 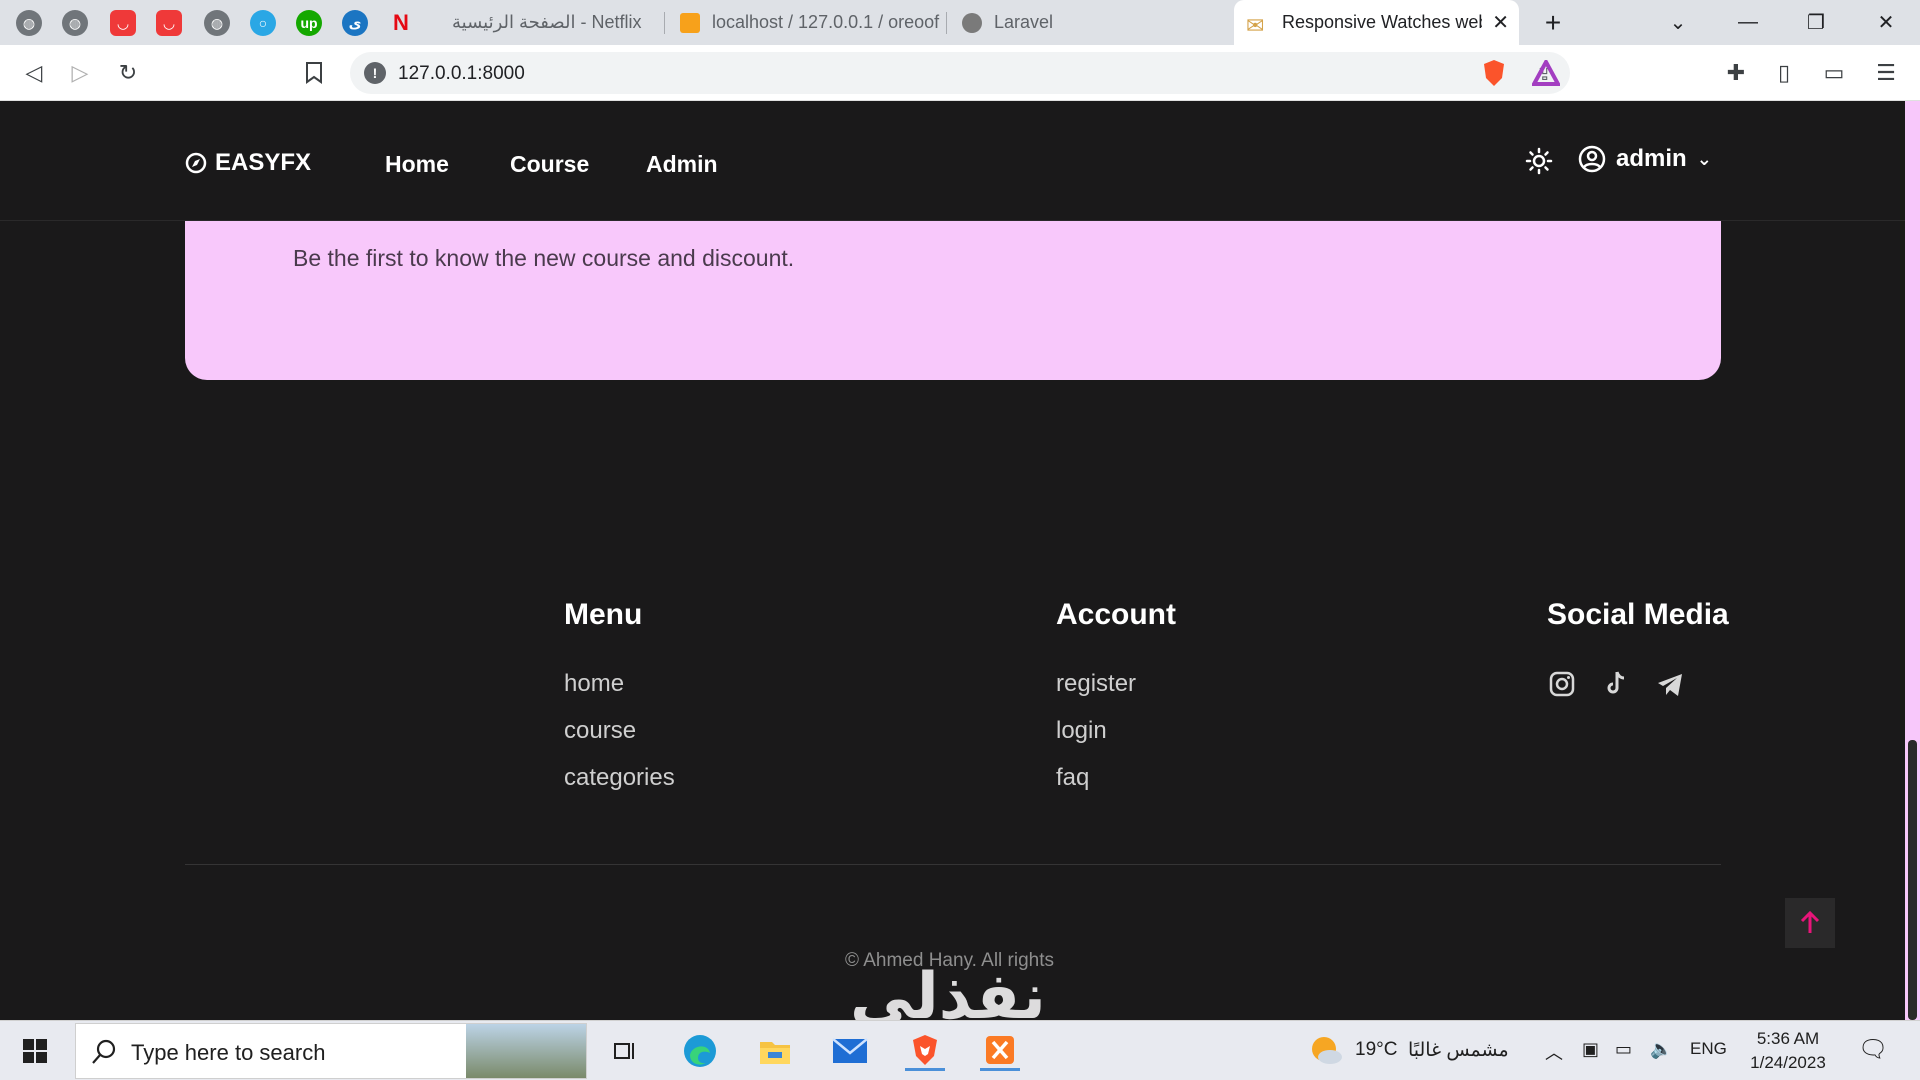 What do you see at coordinates (1255, 25) in the screenshot?
I see `mail-icon: ✉` at bounding box center [1255, 25].